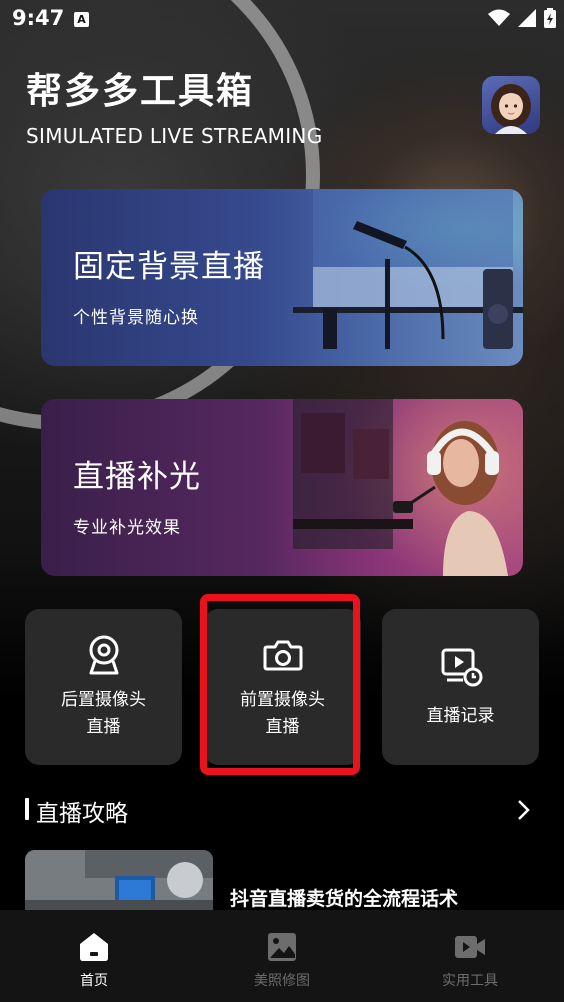  I want to click on live-guide-section-header: 直播攻略, so click(285, 810).